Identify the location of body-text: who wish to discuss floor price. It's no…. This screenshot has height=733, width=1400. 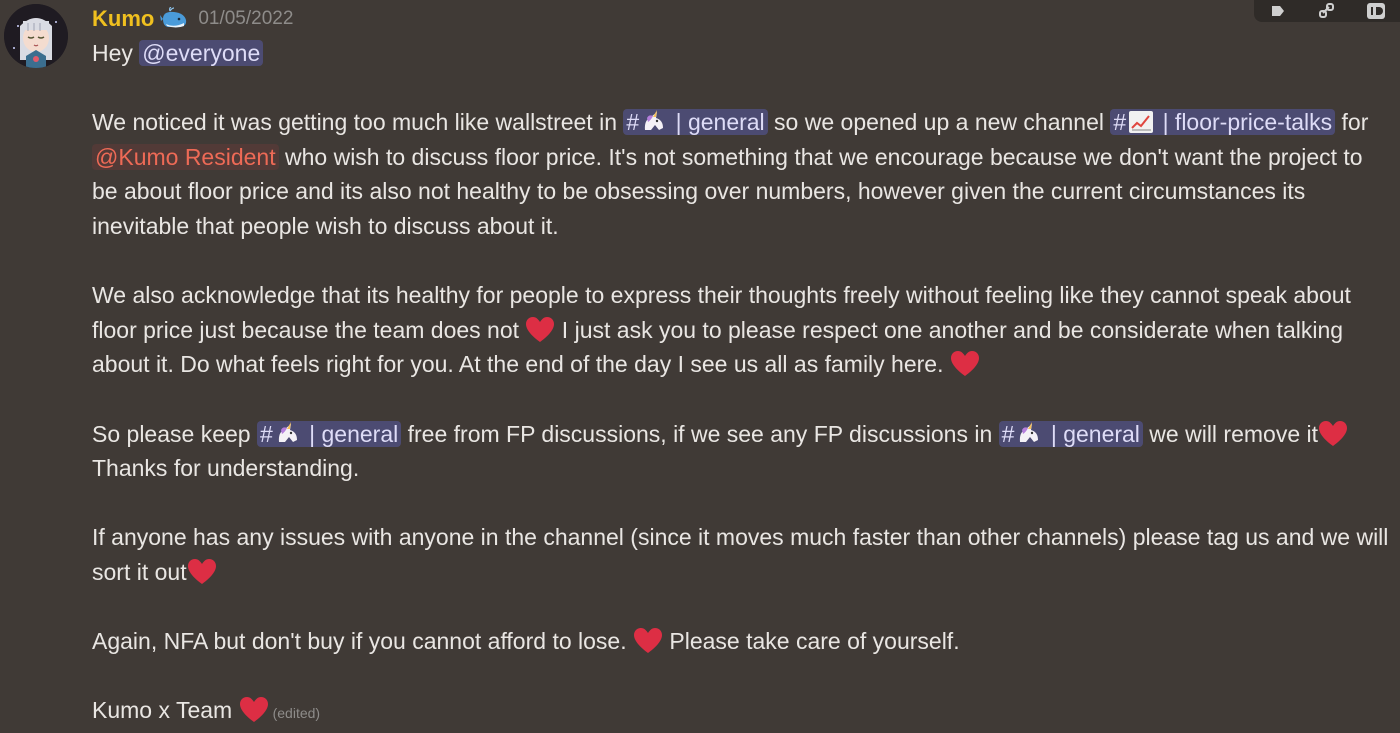
(727, 191).